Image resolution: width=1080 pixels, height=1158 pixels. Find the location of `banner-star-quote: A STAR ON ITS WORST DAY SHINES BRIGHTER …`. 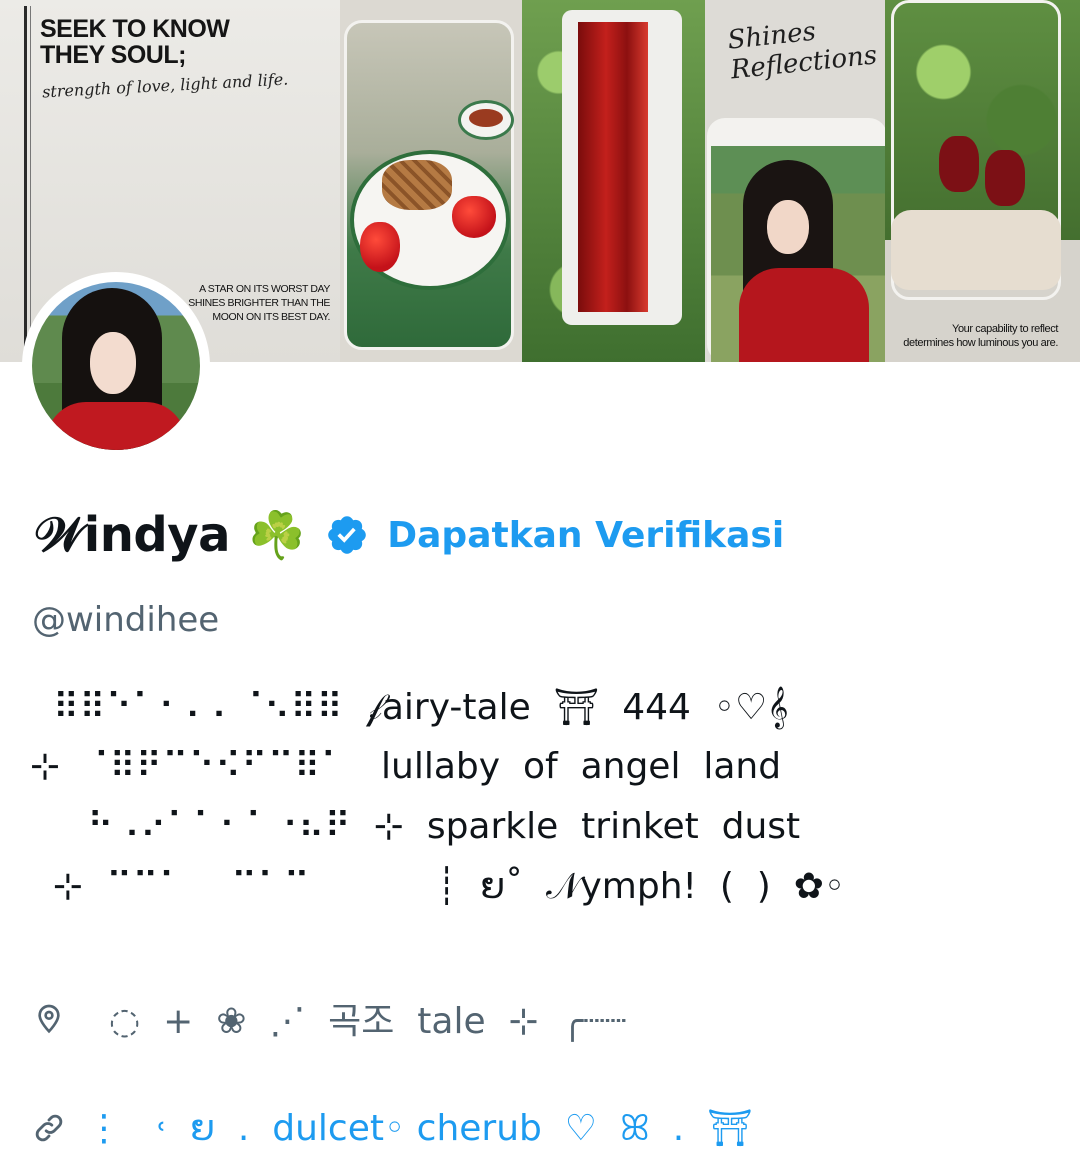

banner-star-quote: A STAR ON ITS WORST DAY SHINES BRIGHTER … is located at coordinates (259, 303).